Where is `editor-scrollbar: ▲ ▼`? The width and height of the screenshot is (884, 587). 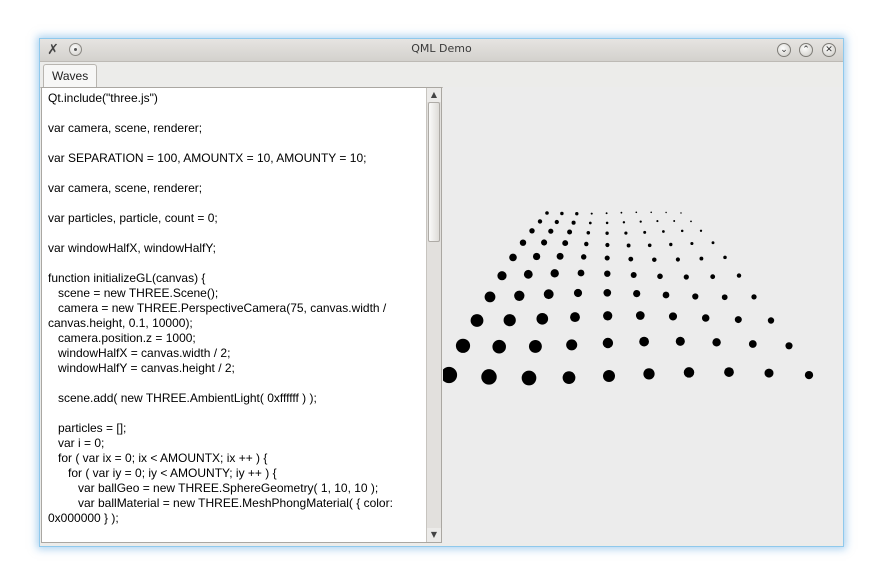
editor-scrollbar: ▲ ▼ is located at coordinates (433, 315).